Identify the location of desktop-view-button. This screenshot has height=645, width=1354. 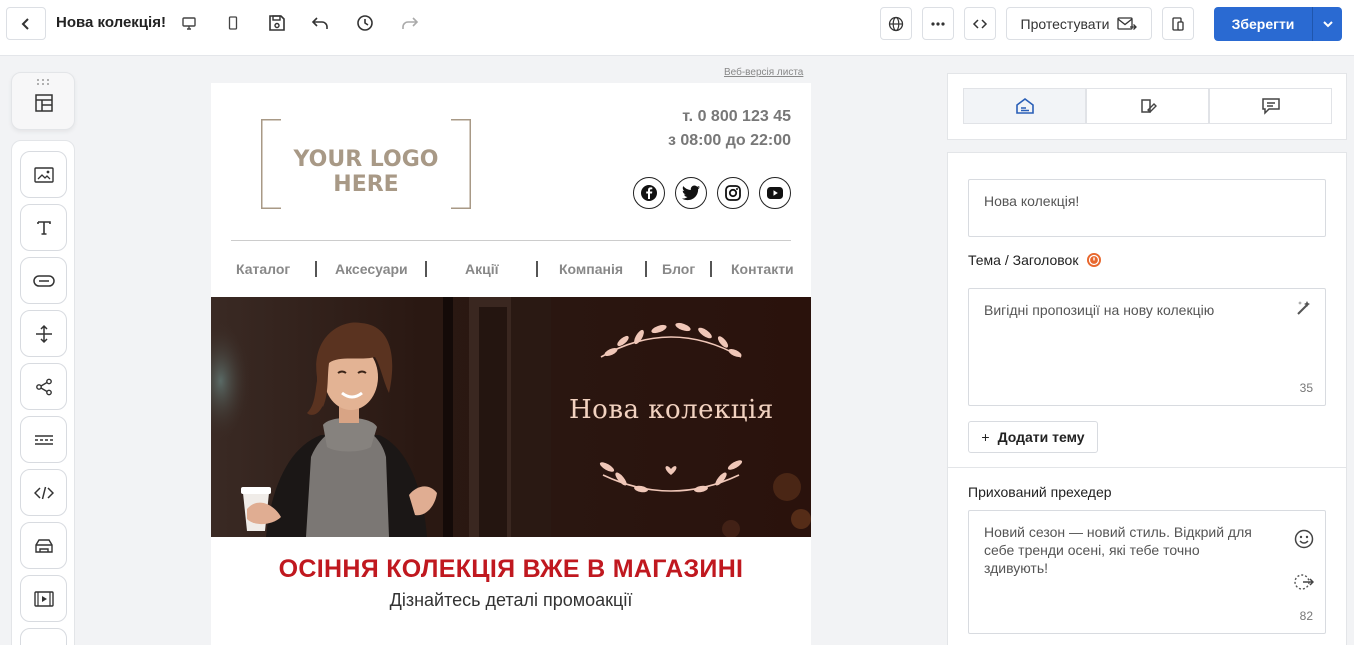
(189, 23).